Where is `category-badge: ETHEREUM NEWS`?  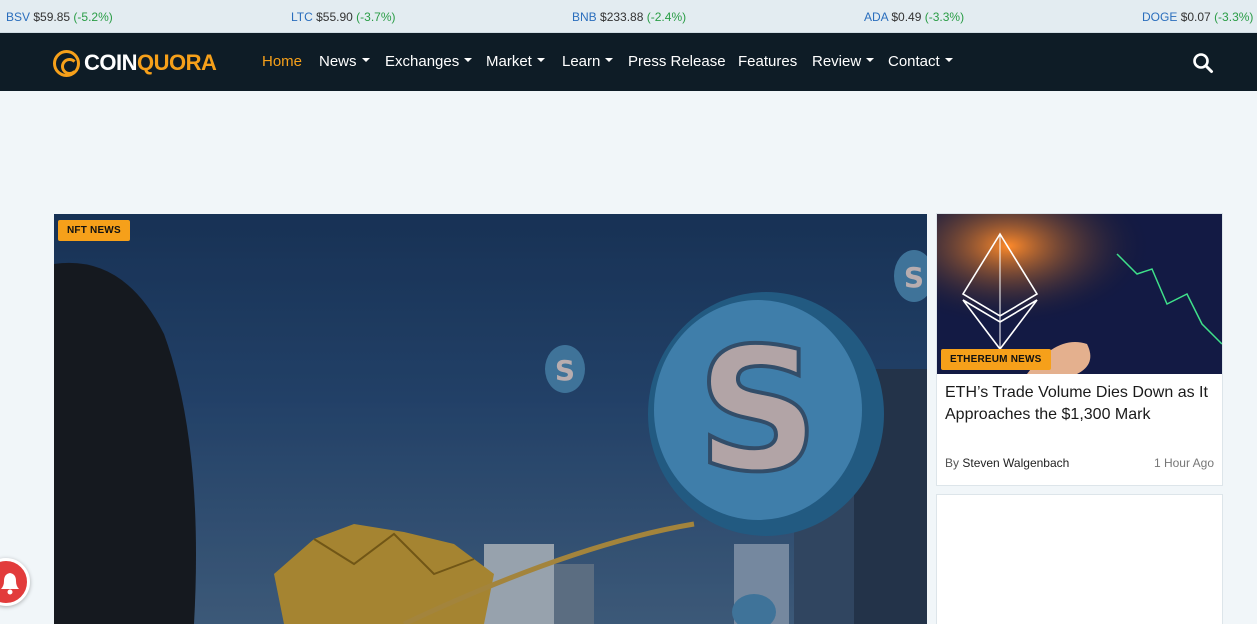 category-badge: ETHEREUM NEWS is located at coordinates (996, 359).